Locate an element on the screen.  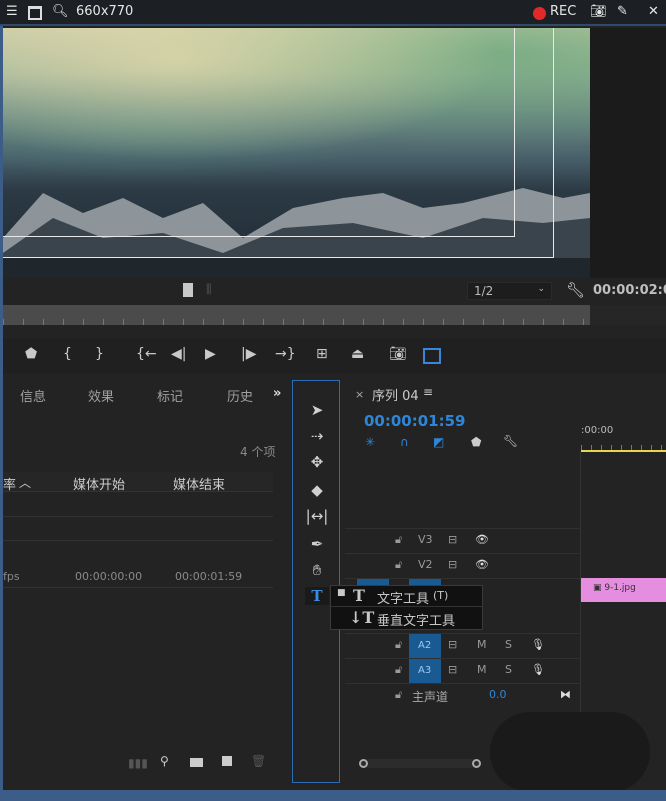
selection-tool-icon: ➤ is located at coordinates (317, 410).